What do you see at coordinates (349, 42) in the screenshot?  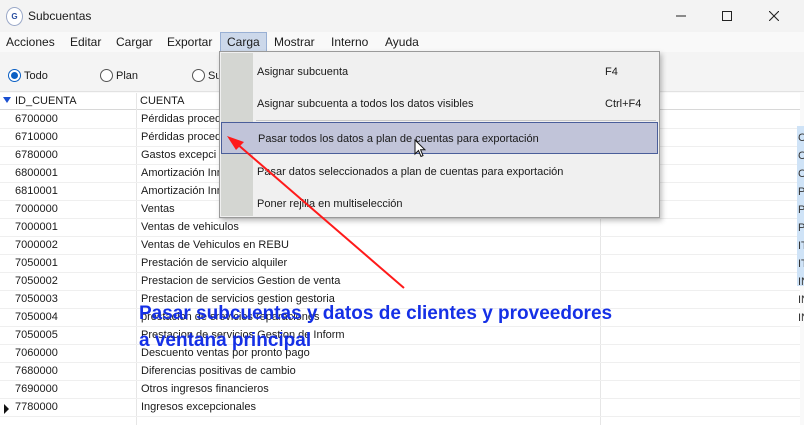 I see `menu-interno: Interno` at bounding box center [349, 42].